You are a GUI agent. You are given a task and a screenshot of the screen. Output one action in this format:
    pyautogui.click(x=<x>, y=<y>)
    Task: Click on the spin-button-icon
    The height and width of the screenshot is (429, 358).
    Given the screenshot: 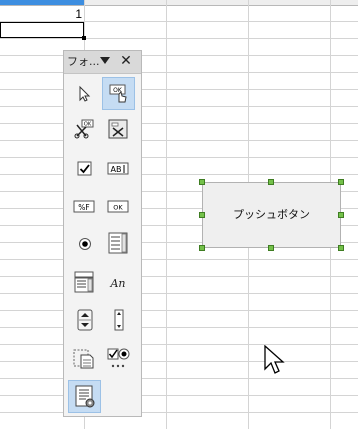 What is the action you would take?
    pyautogui.click(x=85, y=320)
    